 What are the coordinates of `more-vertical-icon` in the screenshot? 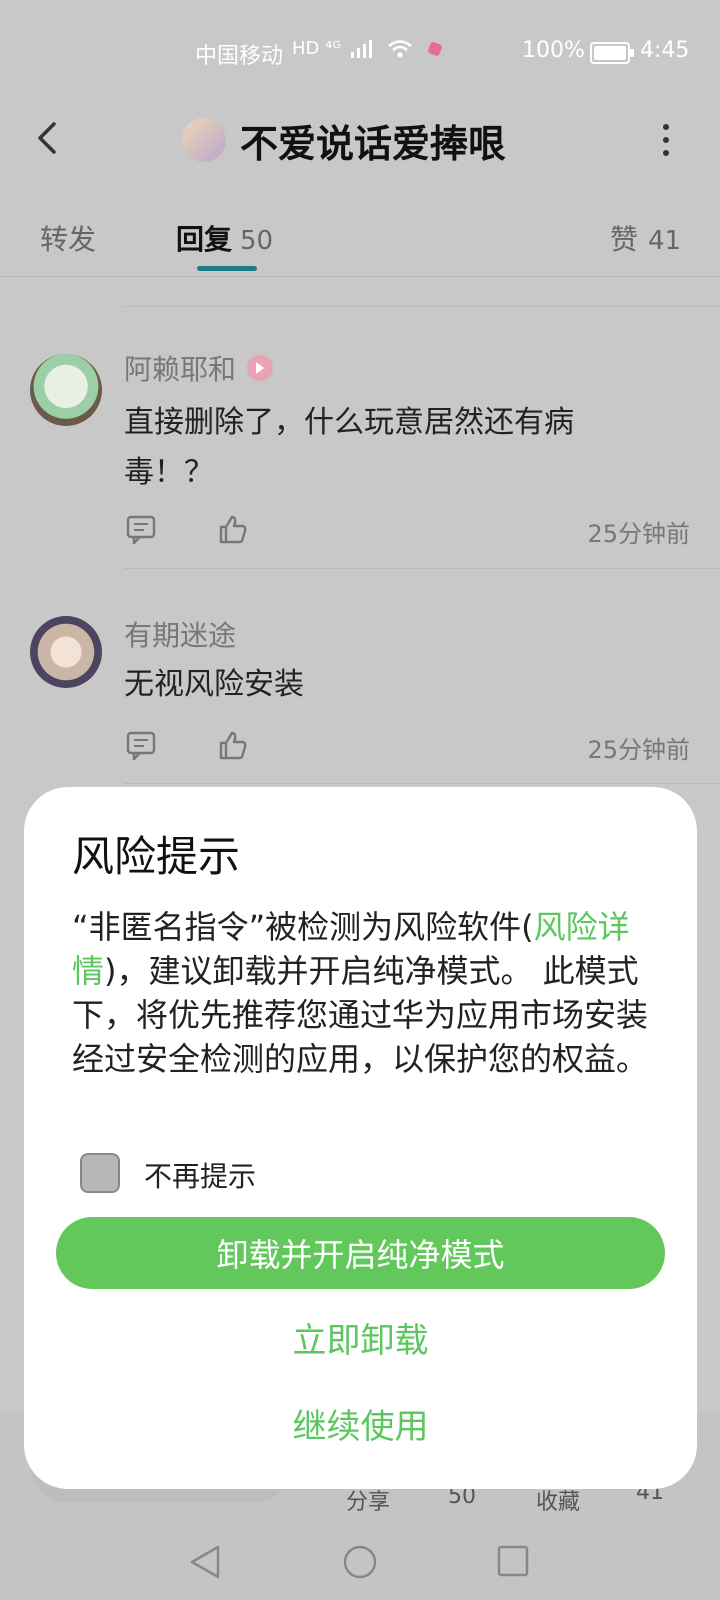 It's located at (666, 140).